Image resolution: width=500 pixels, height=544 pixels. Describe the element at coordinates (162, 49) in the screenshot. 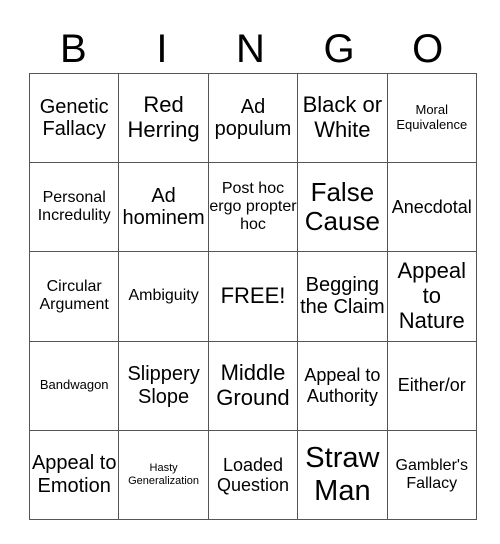

I see `header-letter-i: I` at that location.